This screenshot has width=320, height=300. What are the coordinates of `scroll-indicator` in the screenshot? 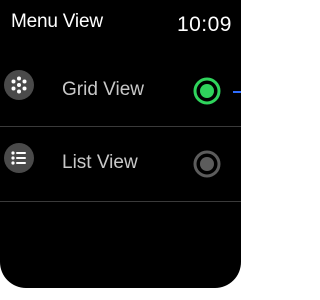 It's located at (237, 92).